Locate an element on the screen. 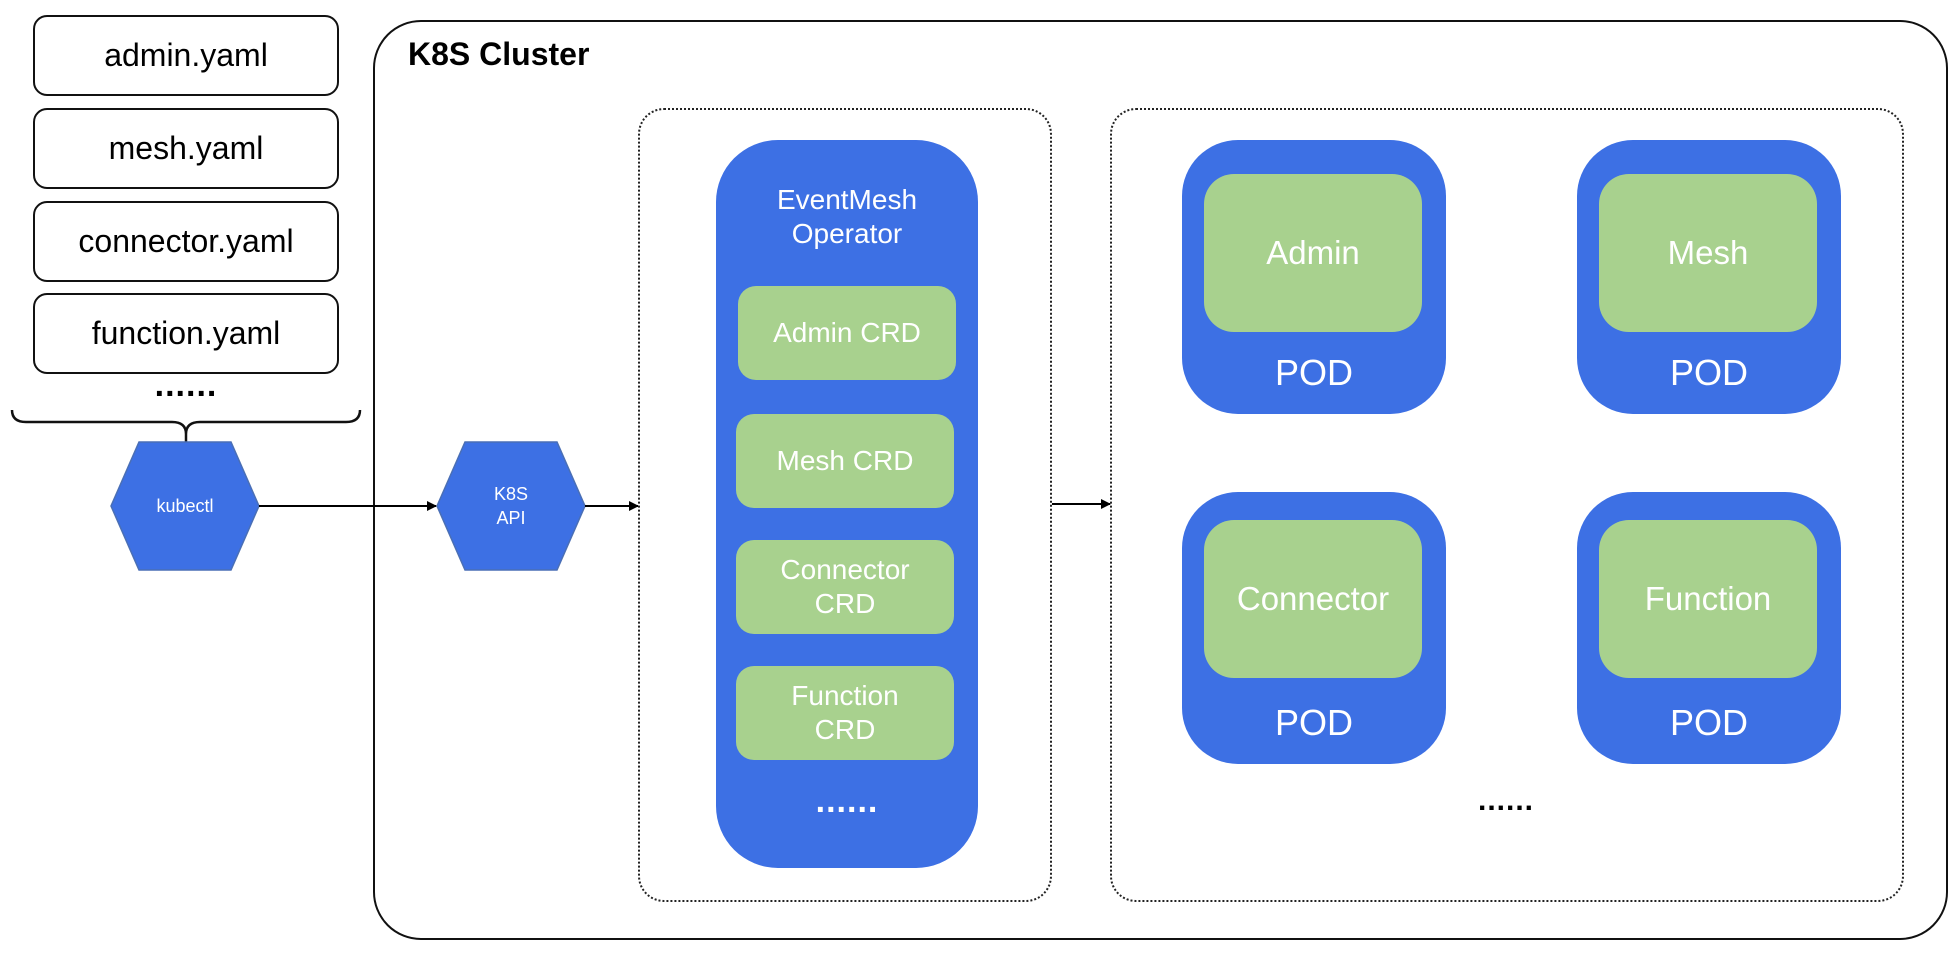  pod-function: Function POD is located at coordinates (1709, 628).